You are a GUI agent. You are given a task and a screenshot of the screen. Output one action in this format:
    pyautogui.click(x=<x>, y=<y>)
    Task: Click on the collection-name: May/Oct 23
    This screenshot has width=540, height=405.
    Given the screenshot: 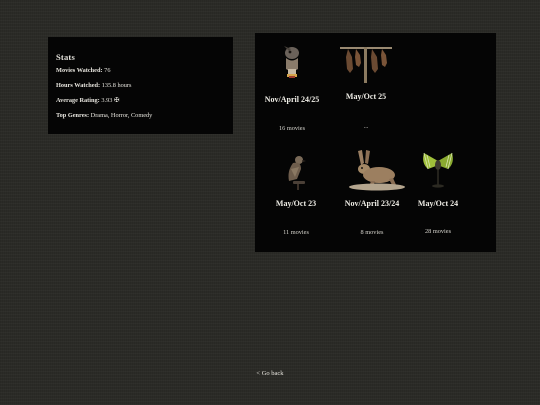 What is the action you would take?
    pyautogui.click(x=296, y=203)
    